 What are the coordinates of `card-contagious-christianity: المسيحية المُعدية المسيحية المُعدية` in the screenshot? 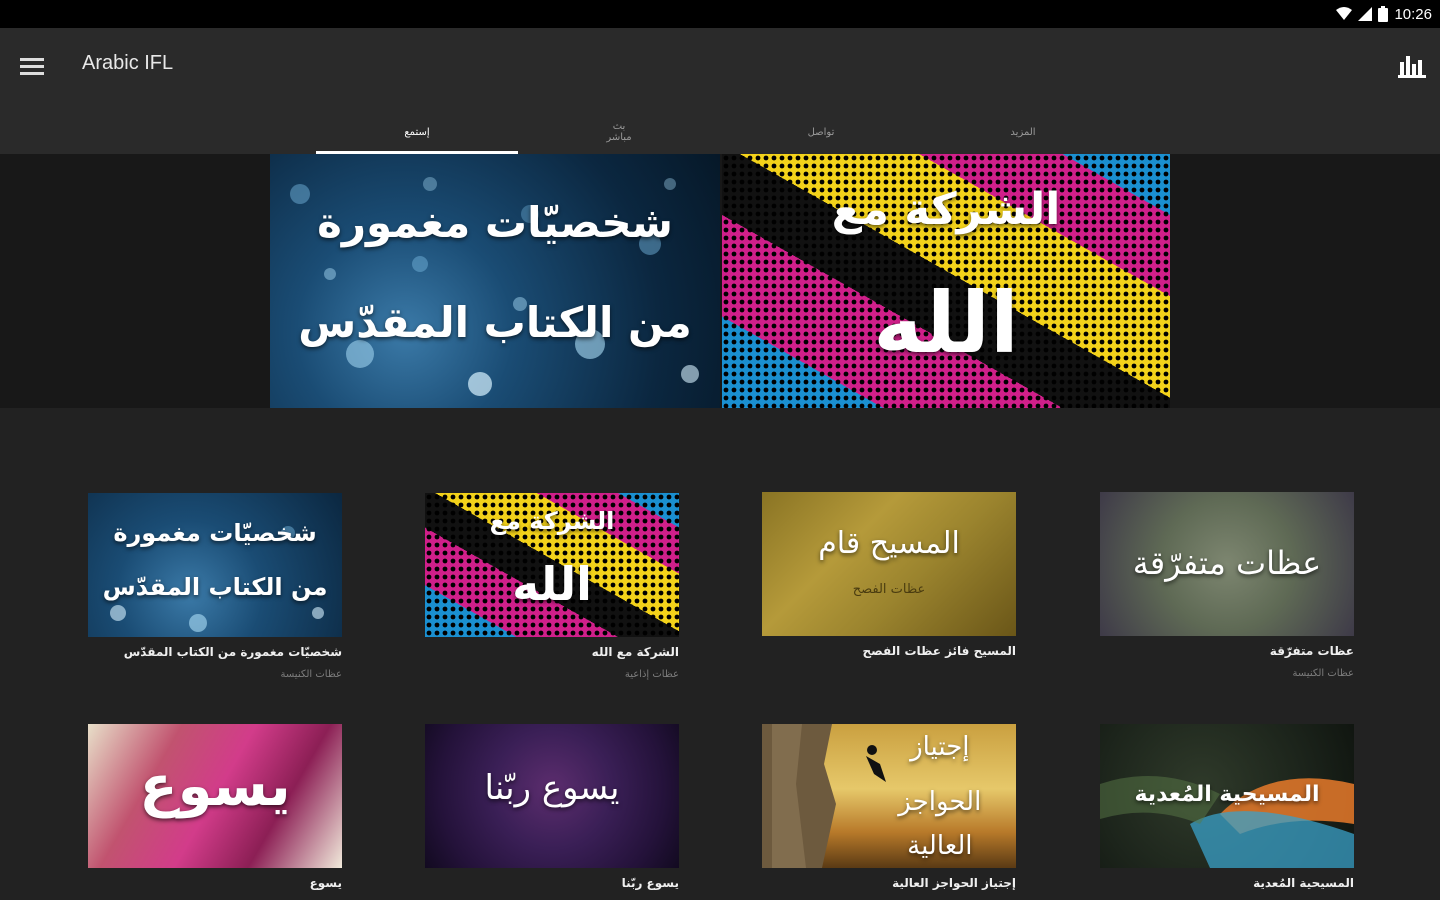 It's located at (1227, 812).